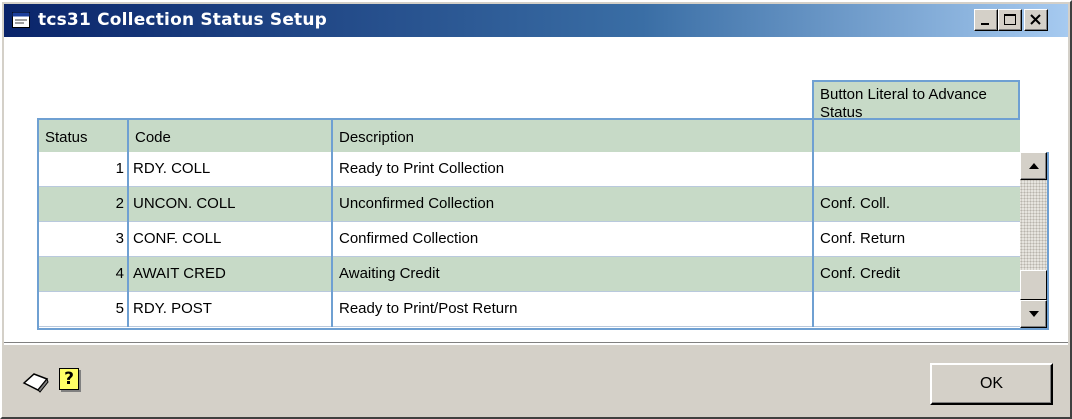 The width and height of the screenshot is (1072, 419). Describe the element at coordinates (36, 382) in the screenshot. I see `note-icon` at that location.